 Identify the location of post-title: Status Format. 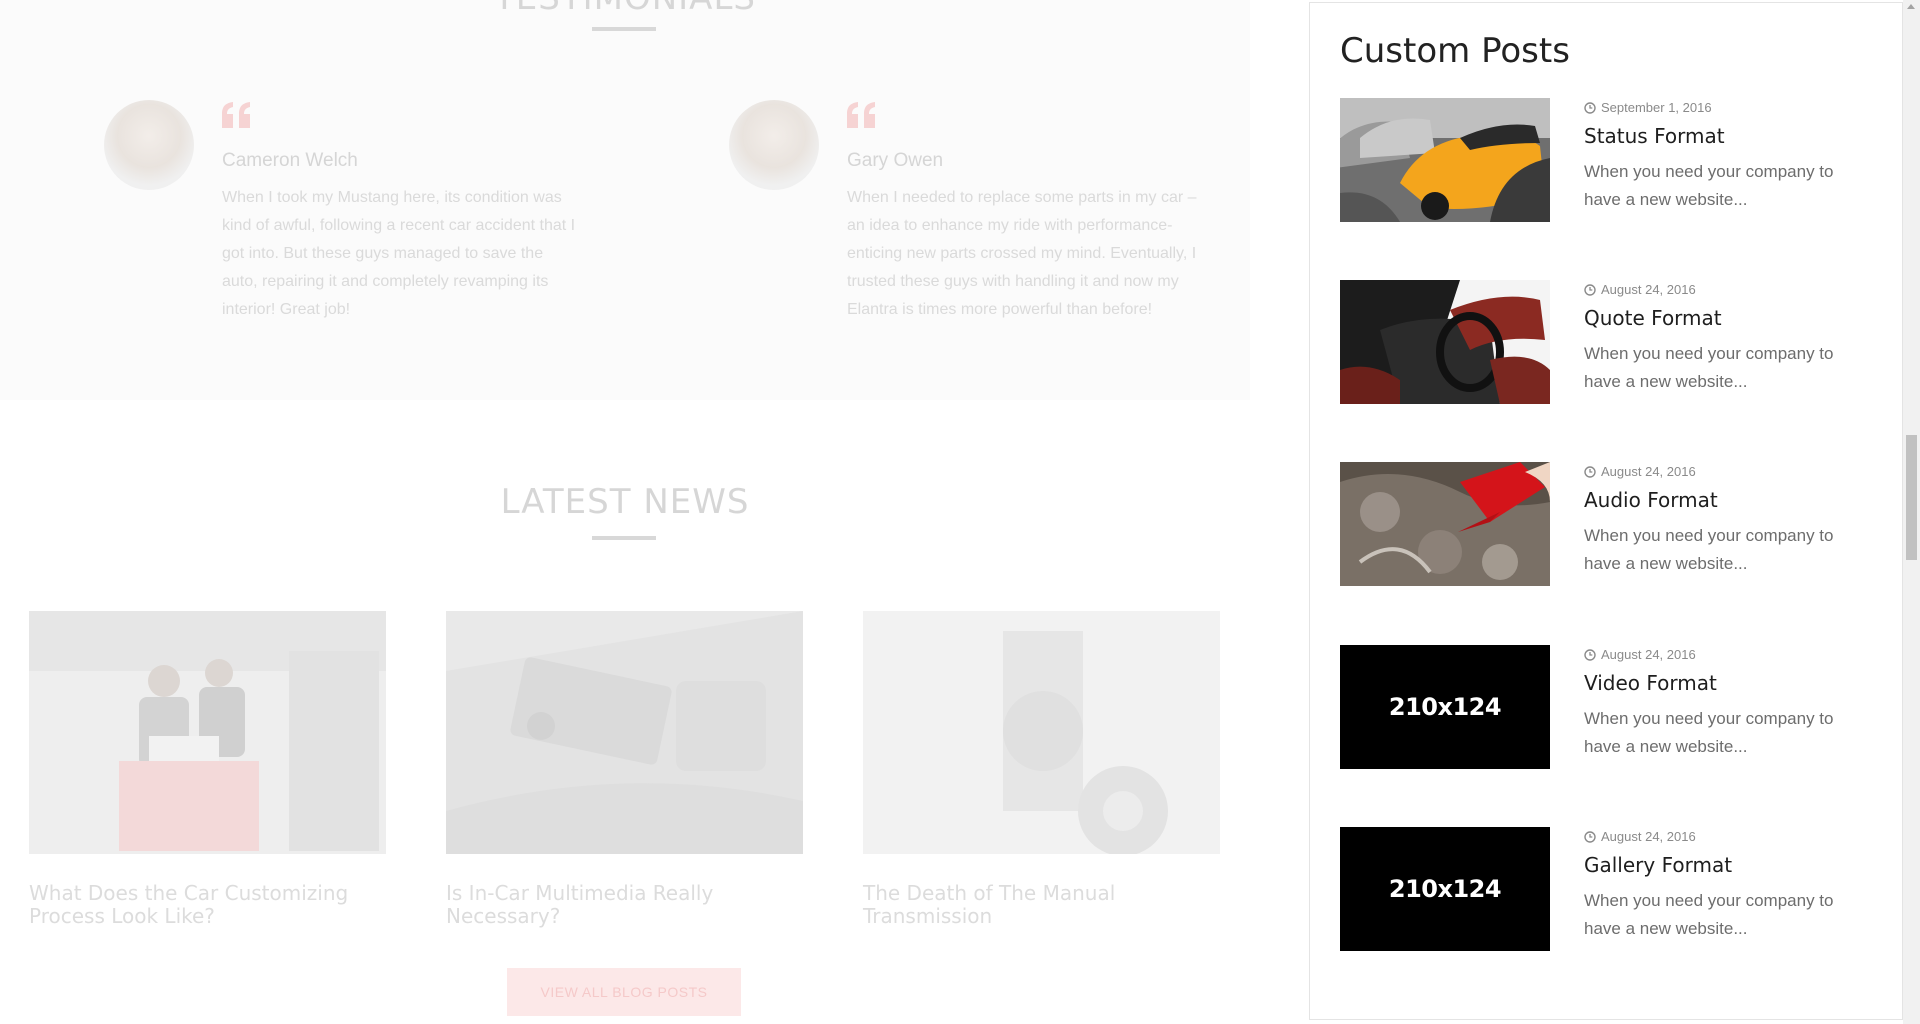
(1654, 136).